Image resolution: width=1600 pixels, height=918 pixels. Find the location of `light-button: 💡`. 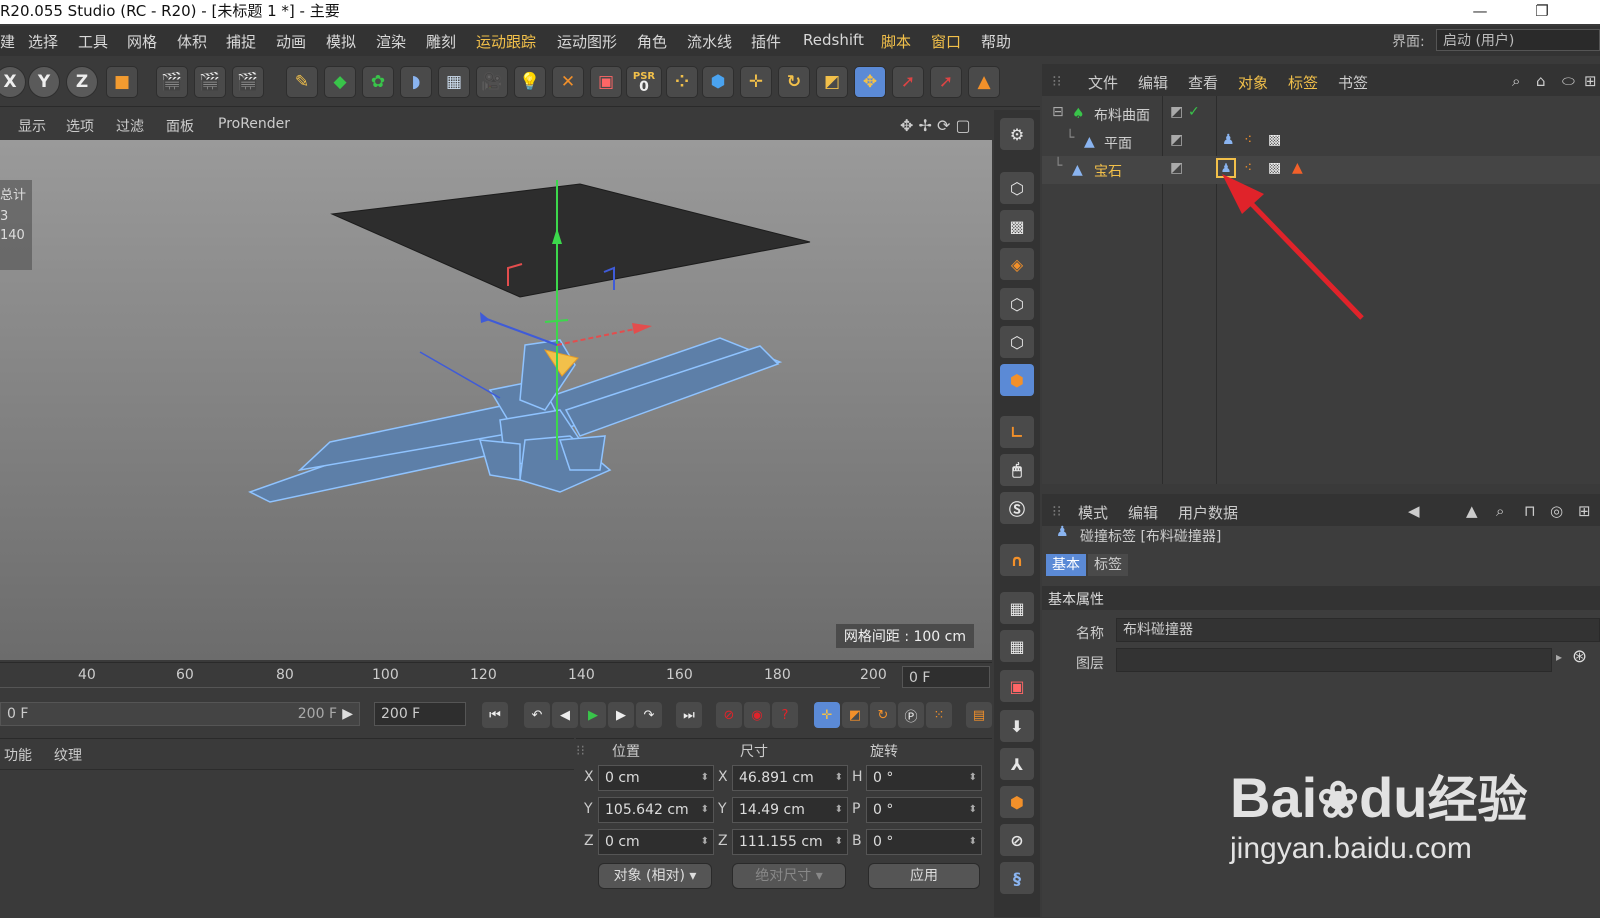

light-button: 💡 is located at coordinates (530, 82).